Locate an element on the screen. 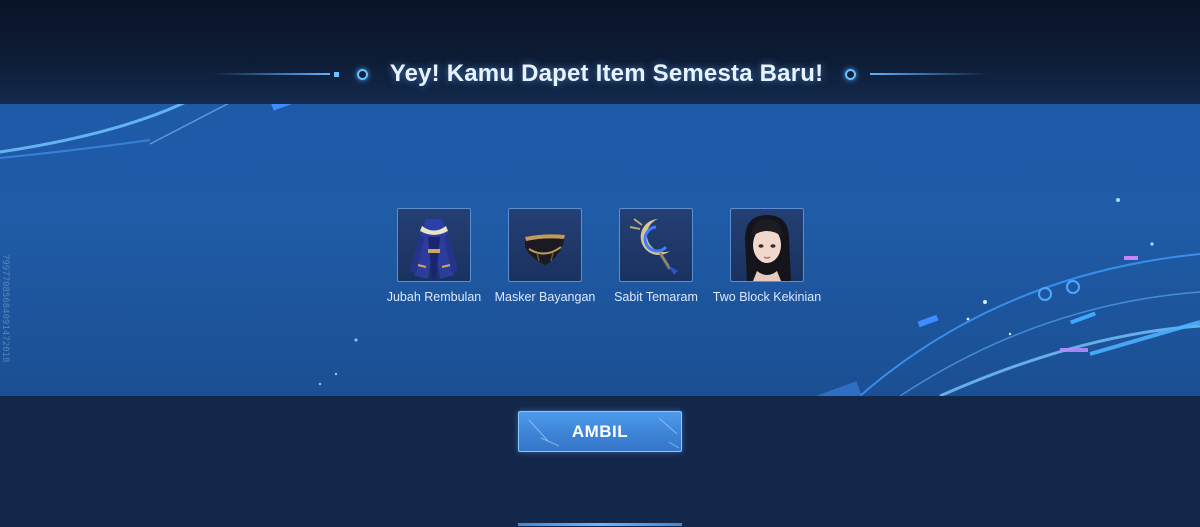 The image size is (1200, 527). reward-item-sabit-temaram: Sabit Temaram is located at coordinates (656, 256).